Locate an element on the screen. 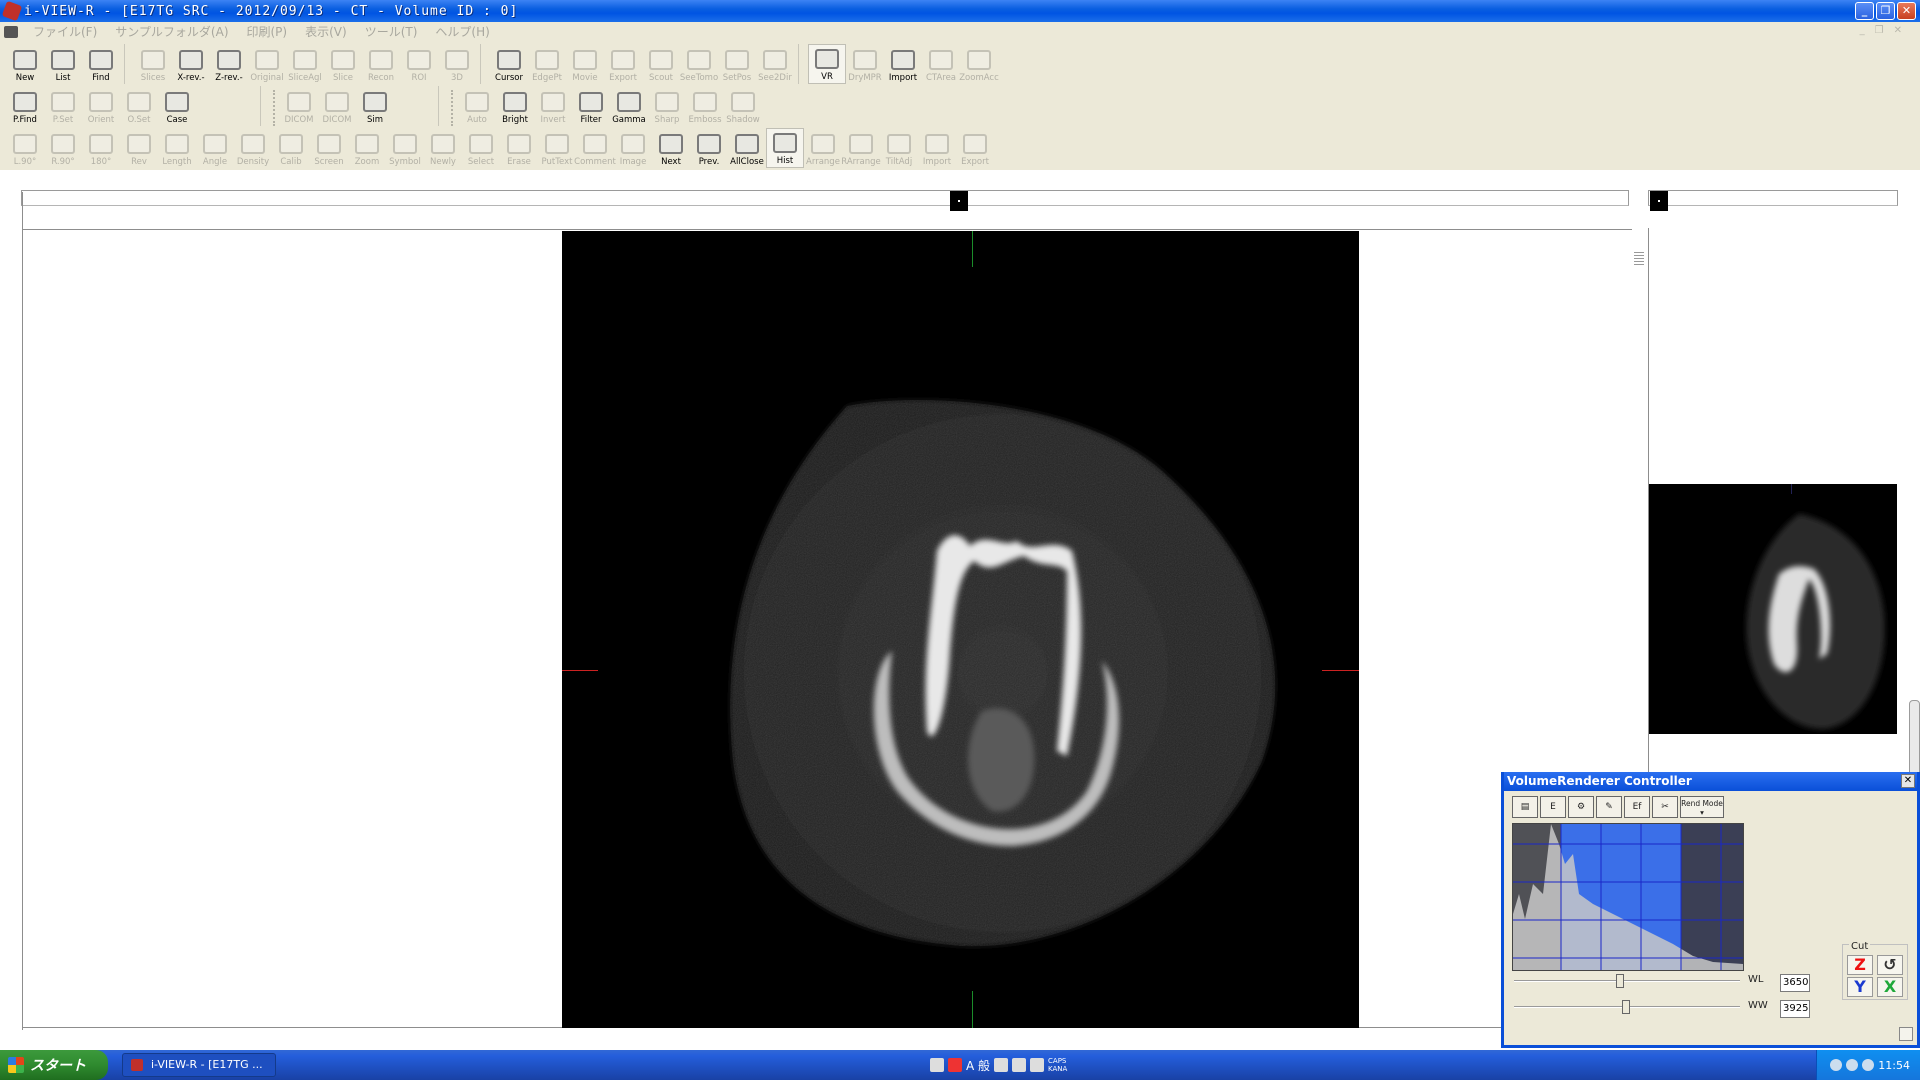  network-icon is located at coordinates (1852, 1065).